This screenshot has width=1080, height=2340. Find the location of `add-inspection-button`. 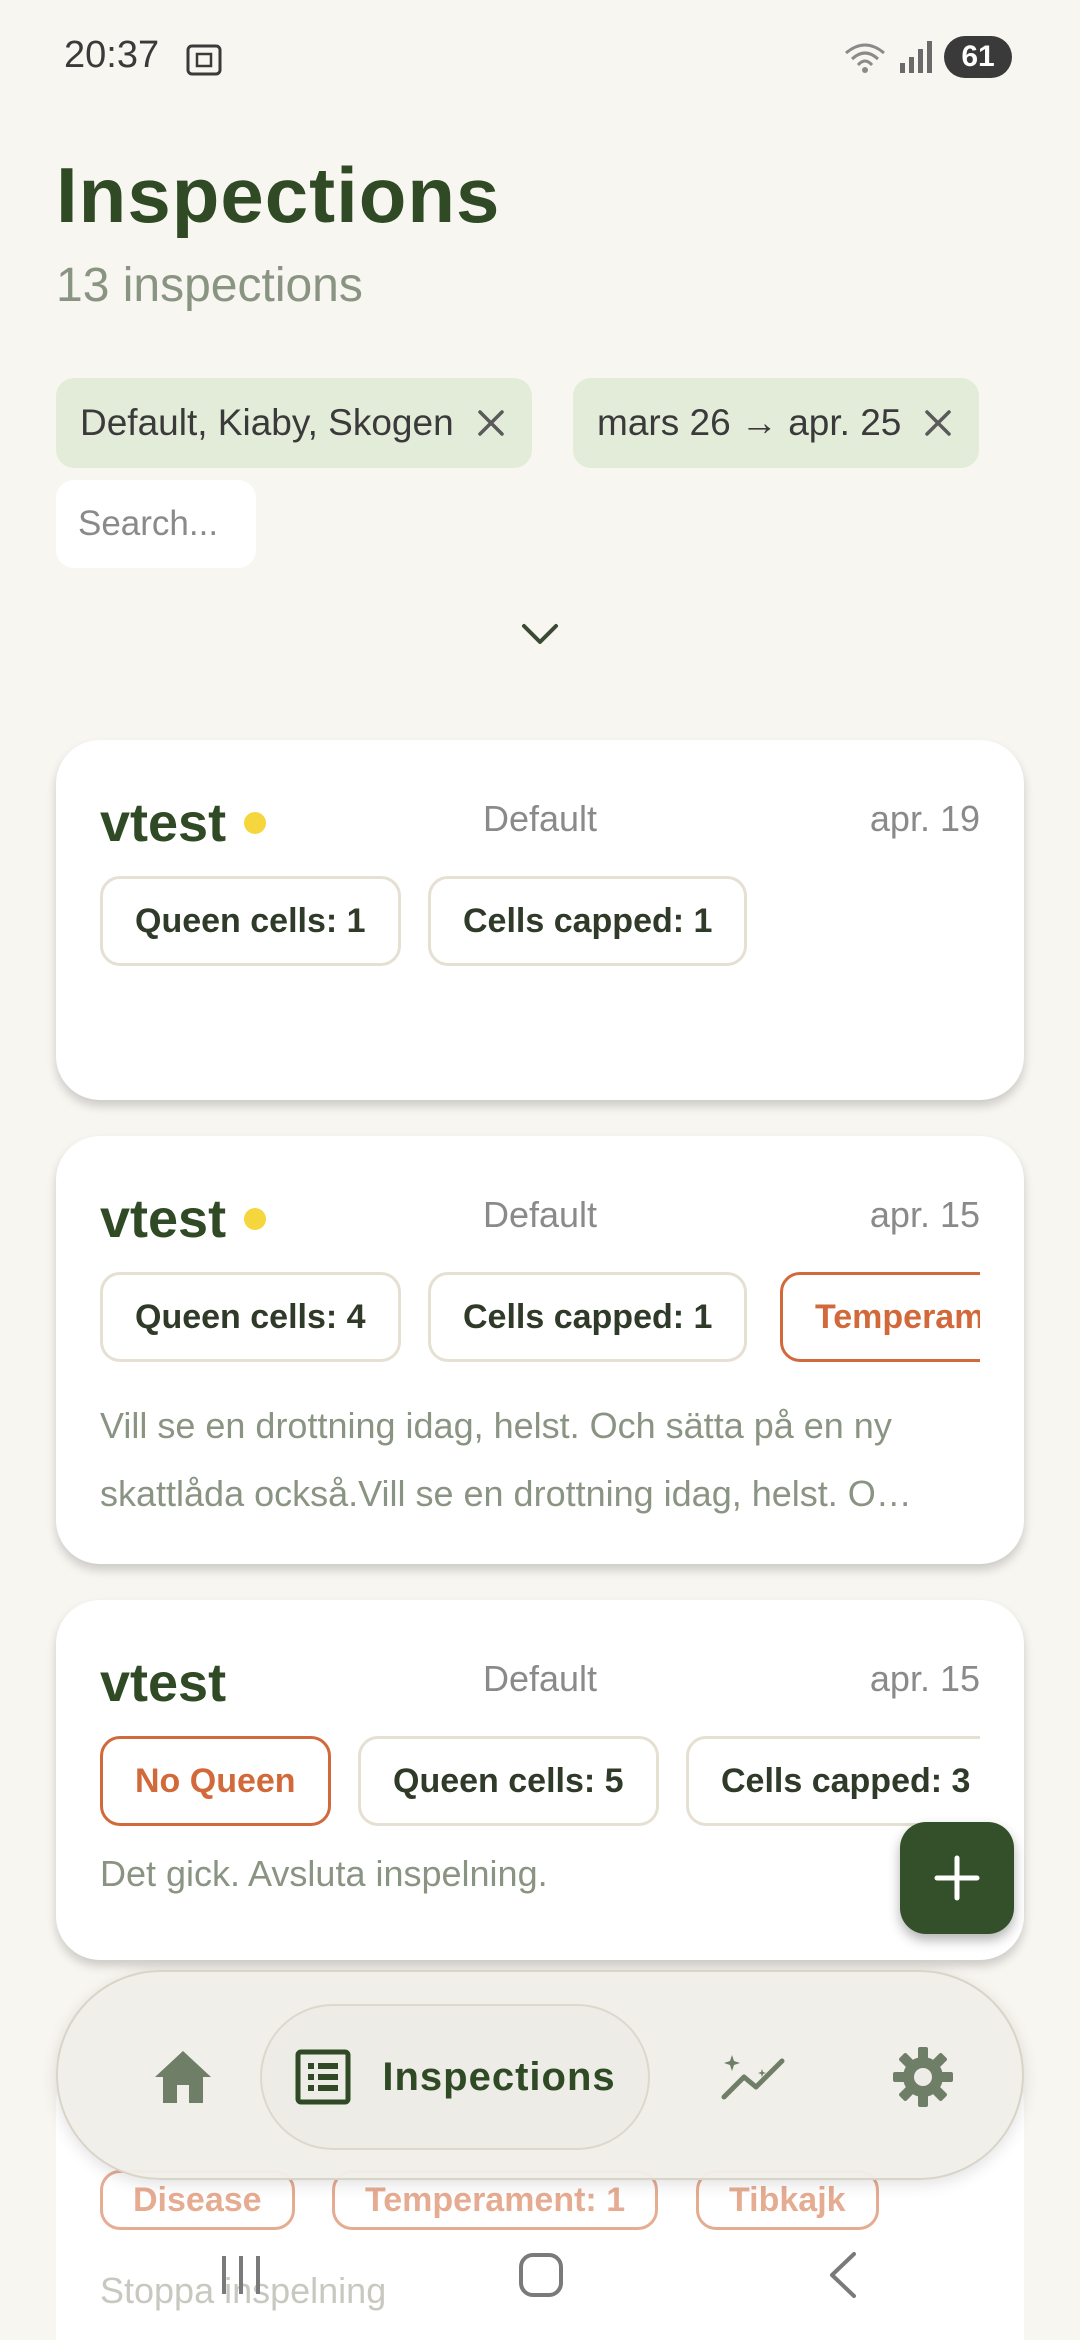

add-inspection-button is located at coordinates (957, 1878).